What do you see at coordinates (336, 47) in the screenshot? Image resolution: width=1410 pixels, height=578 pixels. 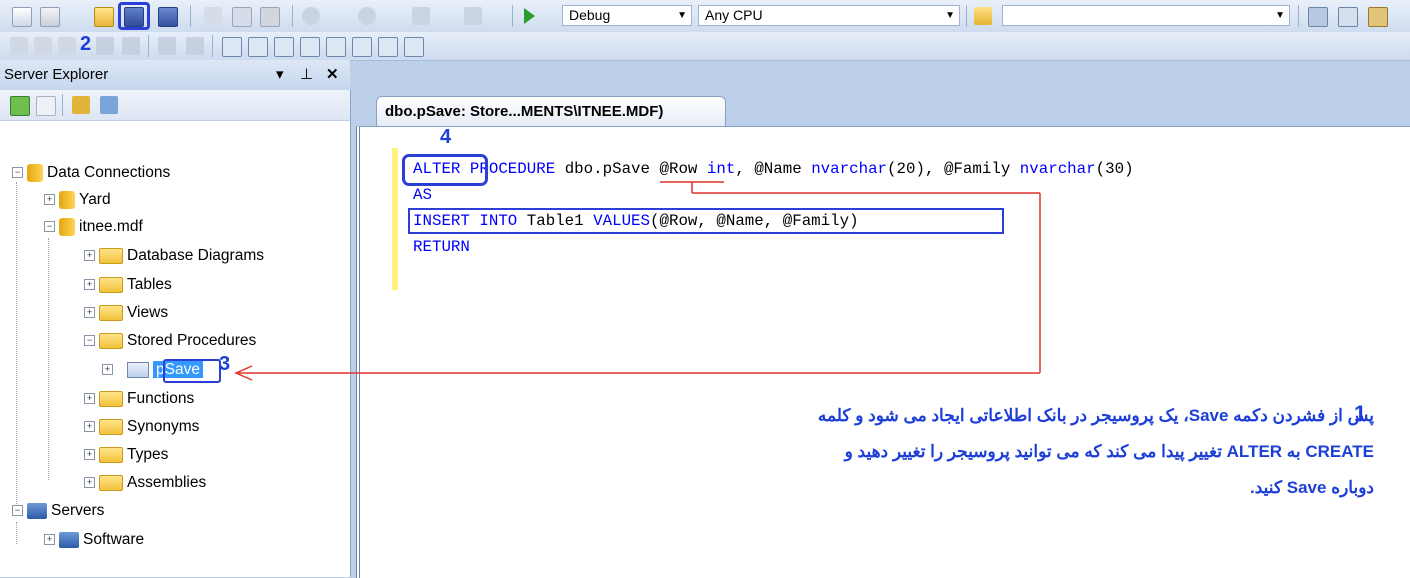 I see `next-bookmark-folder-icon` at bounding box center [336, 47].